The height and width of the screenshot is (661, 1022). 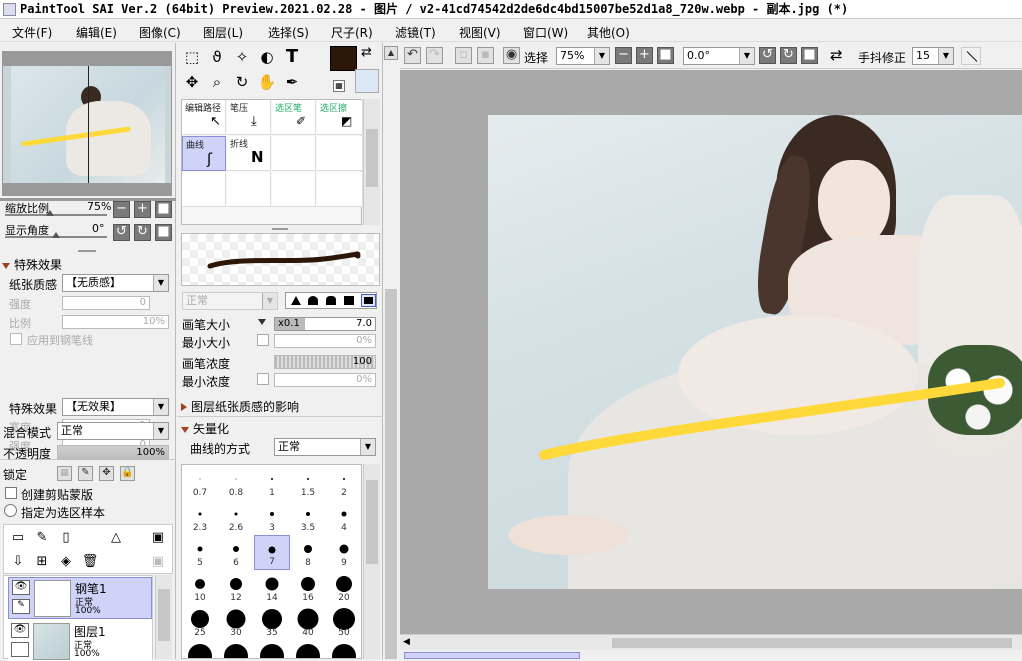 What do you see at coordinates (200, 482) in the screenshot?
I see `brush-size-cell: 0.7` at bounding box center [200, 482].